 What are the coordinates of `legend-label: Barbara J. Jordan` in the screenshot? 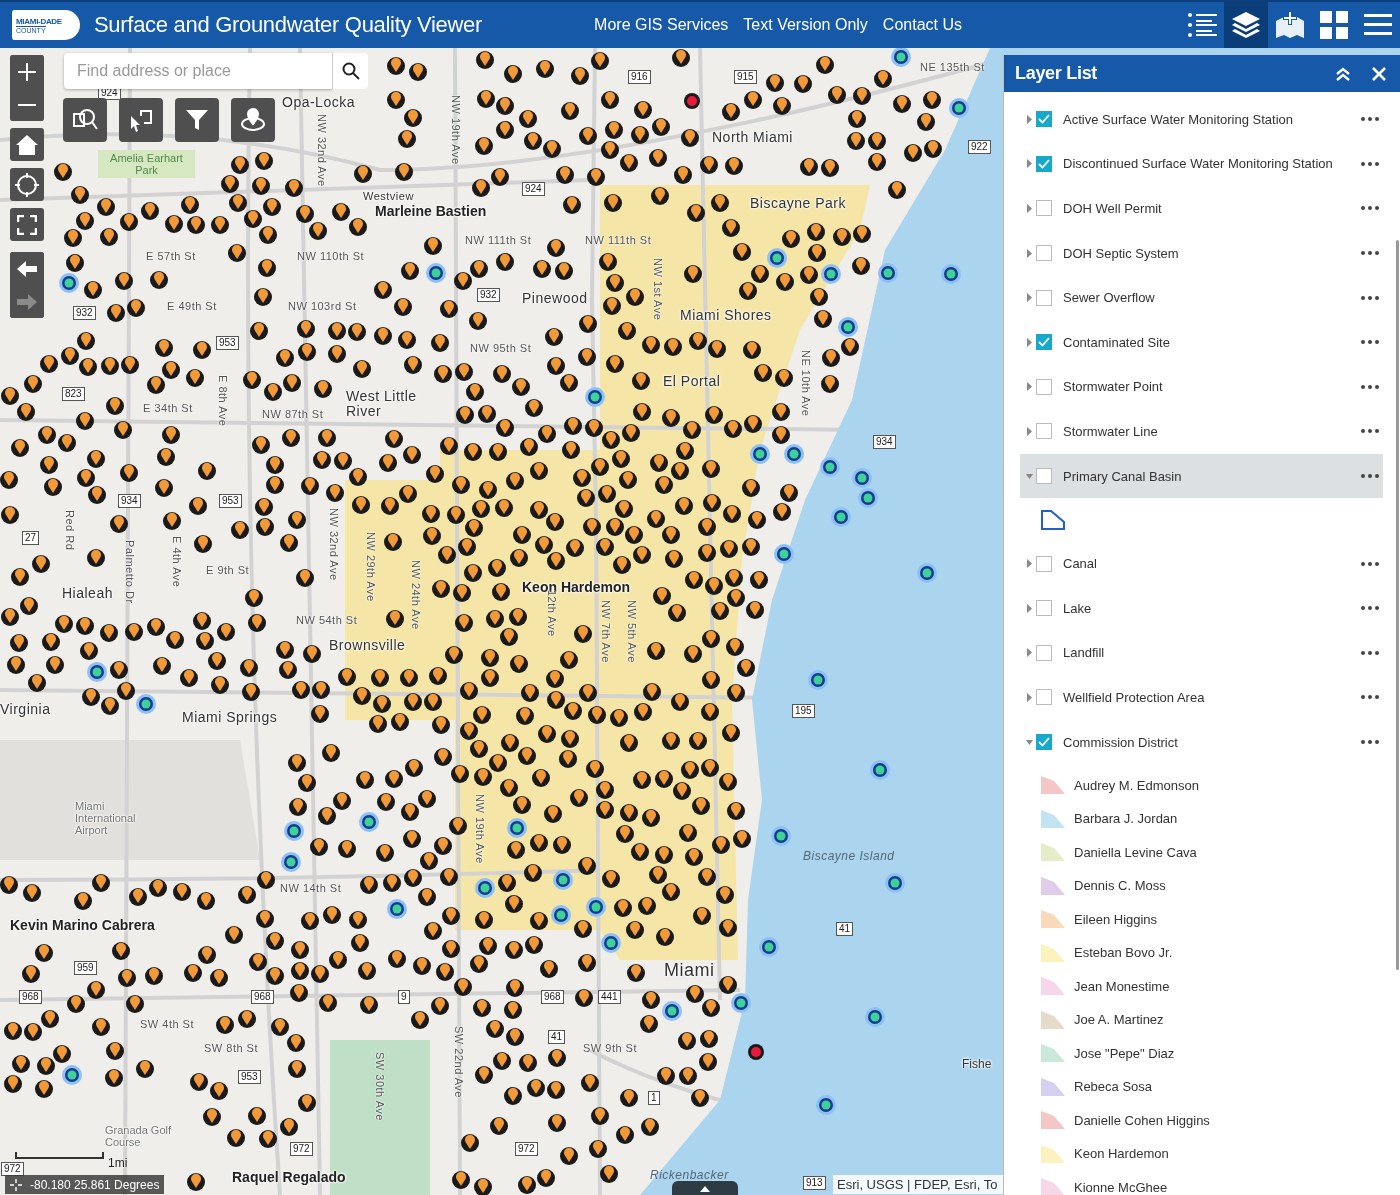 It's located at (1126, 819).